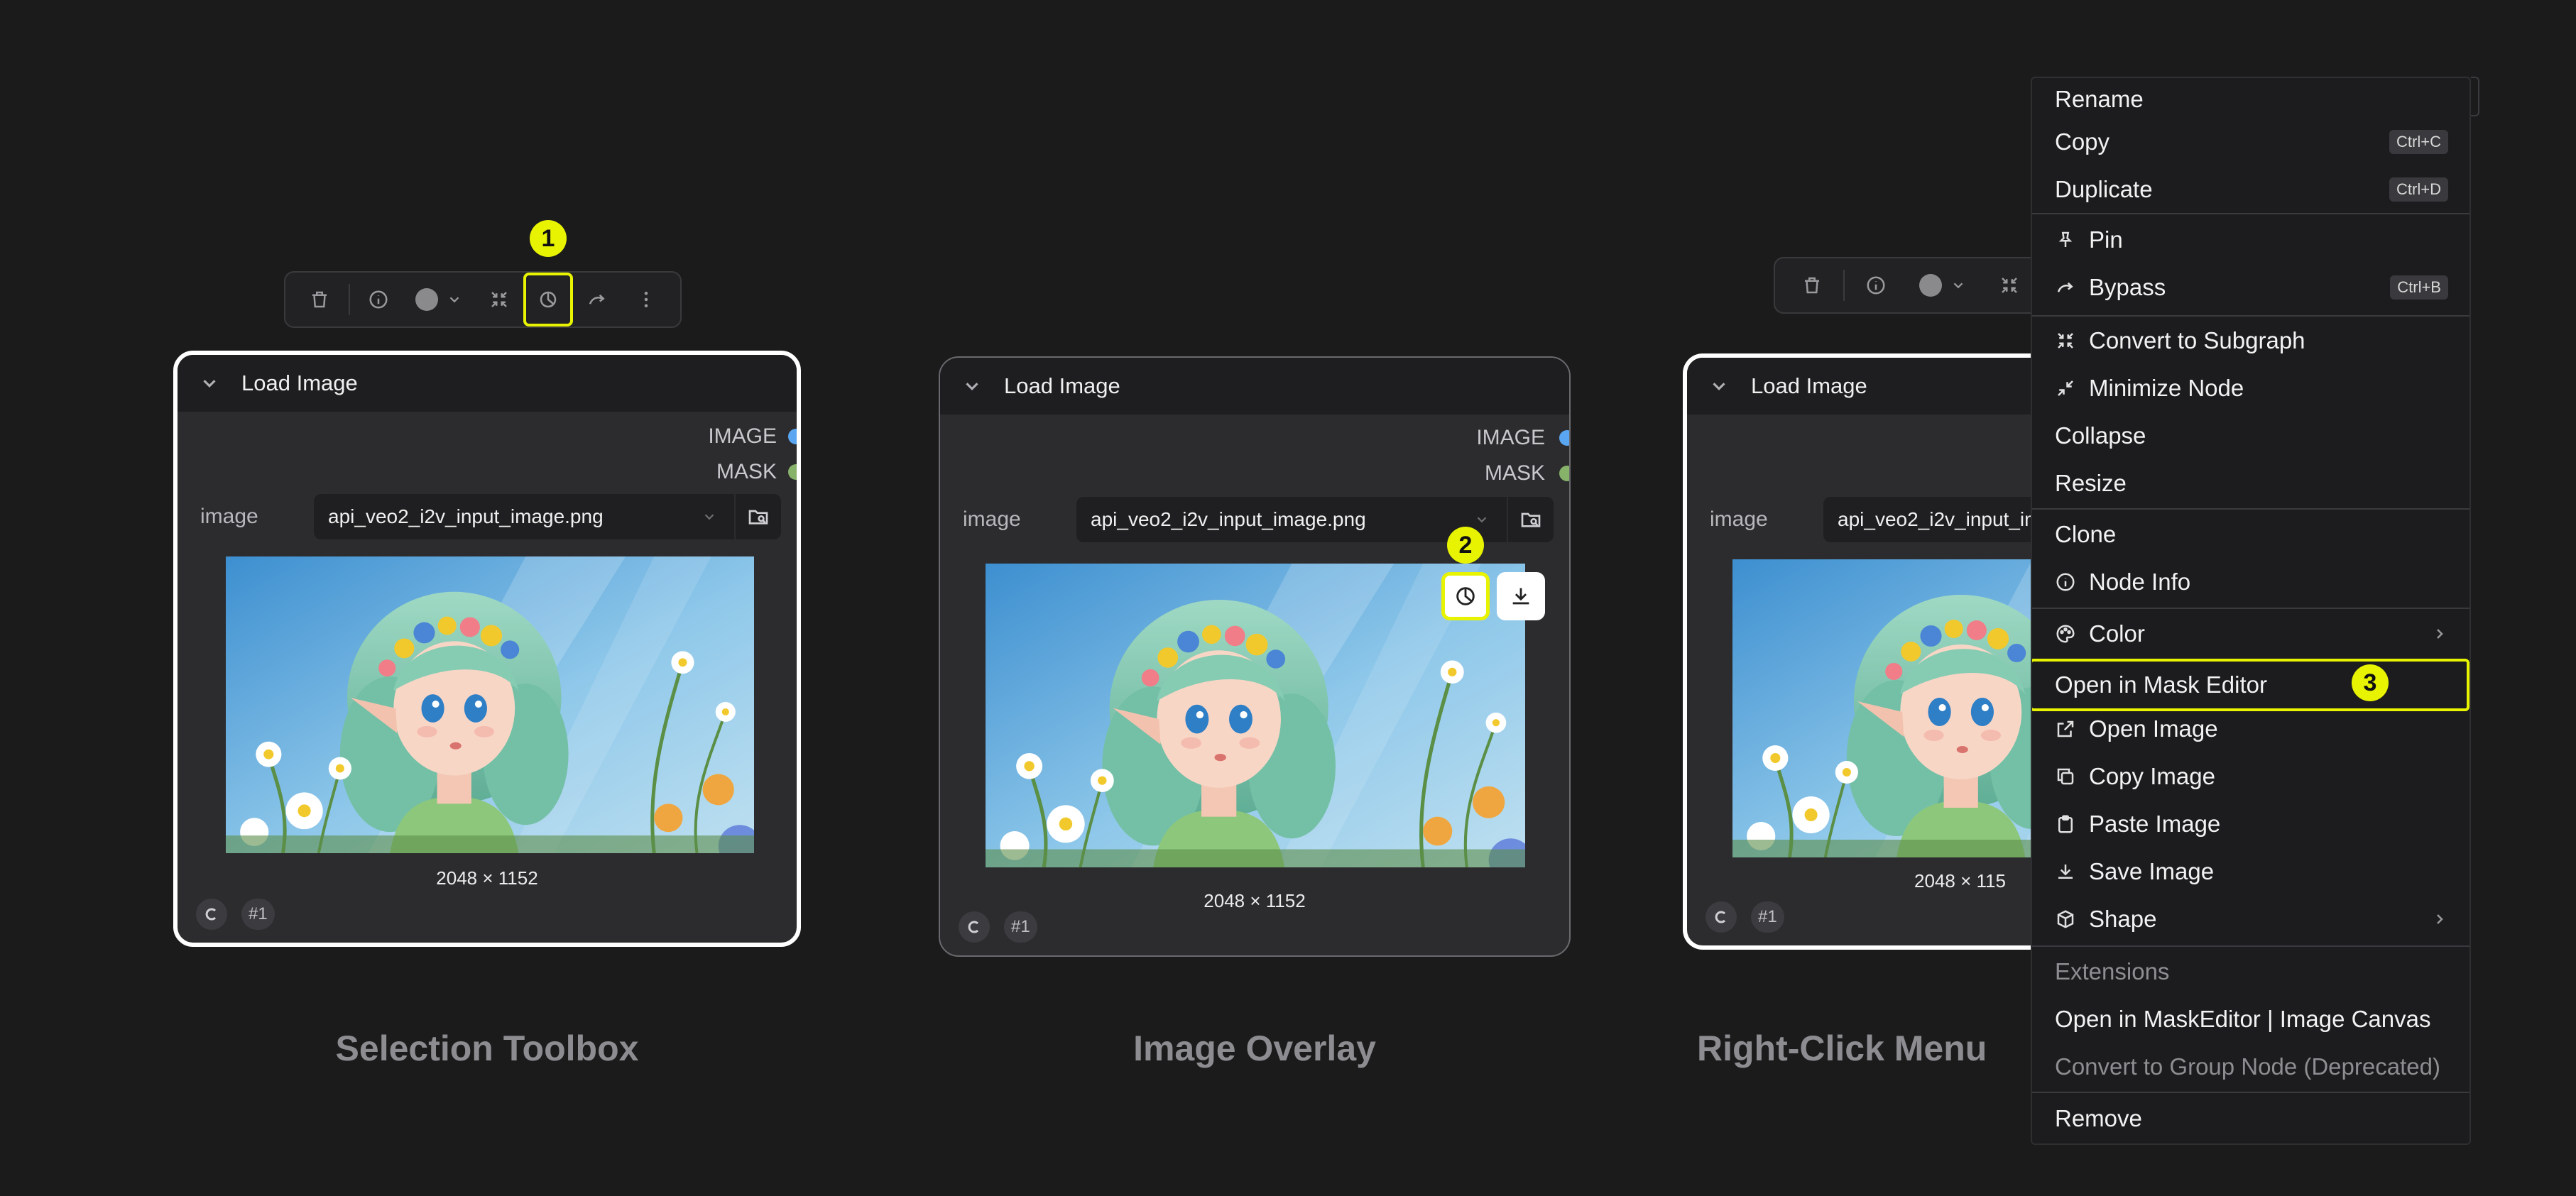 The width and height of the screenshot is (2576, 1196). What do you see at coordinates (2250, 99) in the screenshot?
I see `menu-item-rename: Rename` at bounding box center [2250, 99].